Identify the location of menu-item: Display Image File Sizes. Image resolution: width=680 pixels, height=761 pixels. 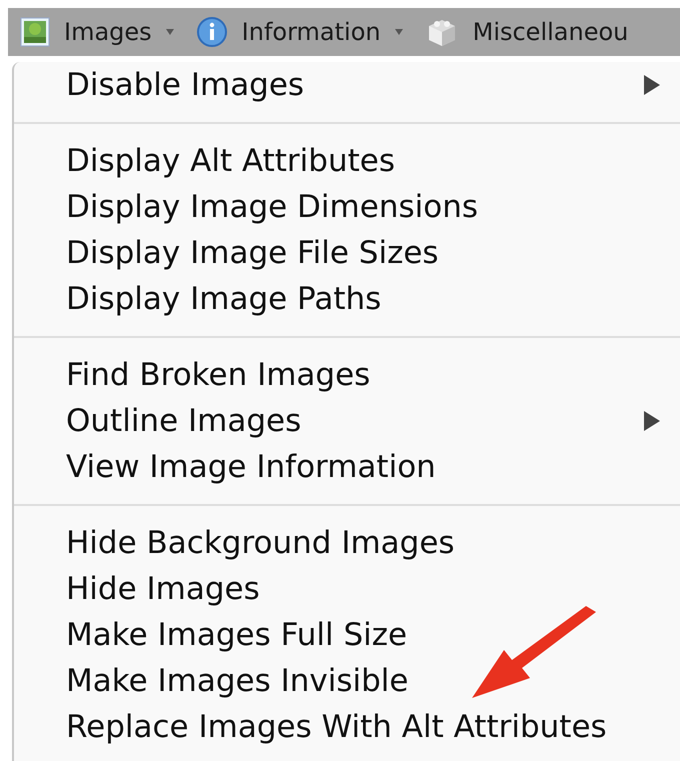
(347, 253).